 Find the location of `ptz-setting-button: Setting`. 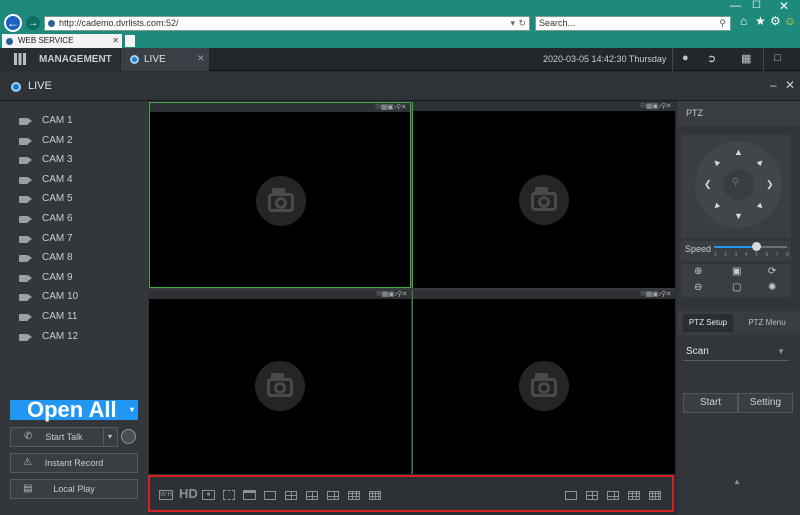

ptz-setting-button: Setting is located at coordinates (765, 403).